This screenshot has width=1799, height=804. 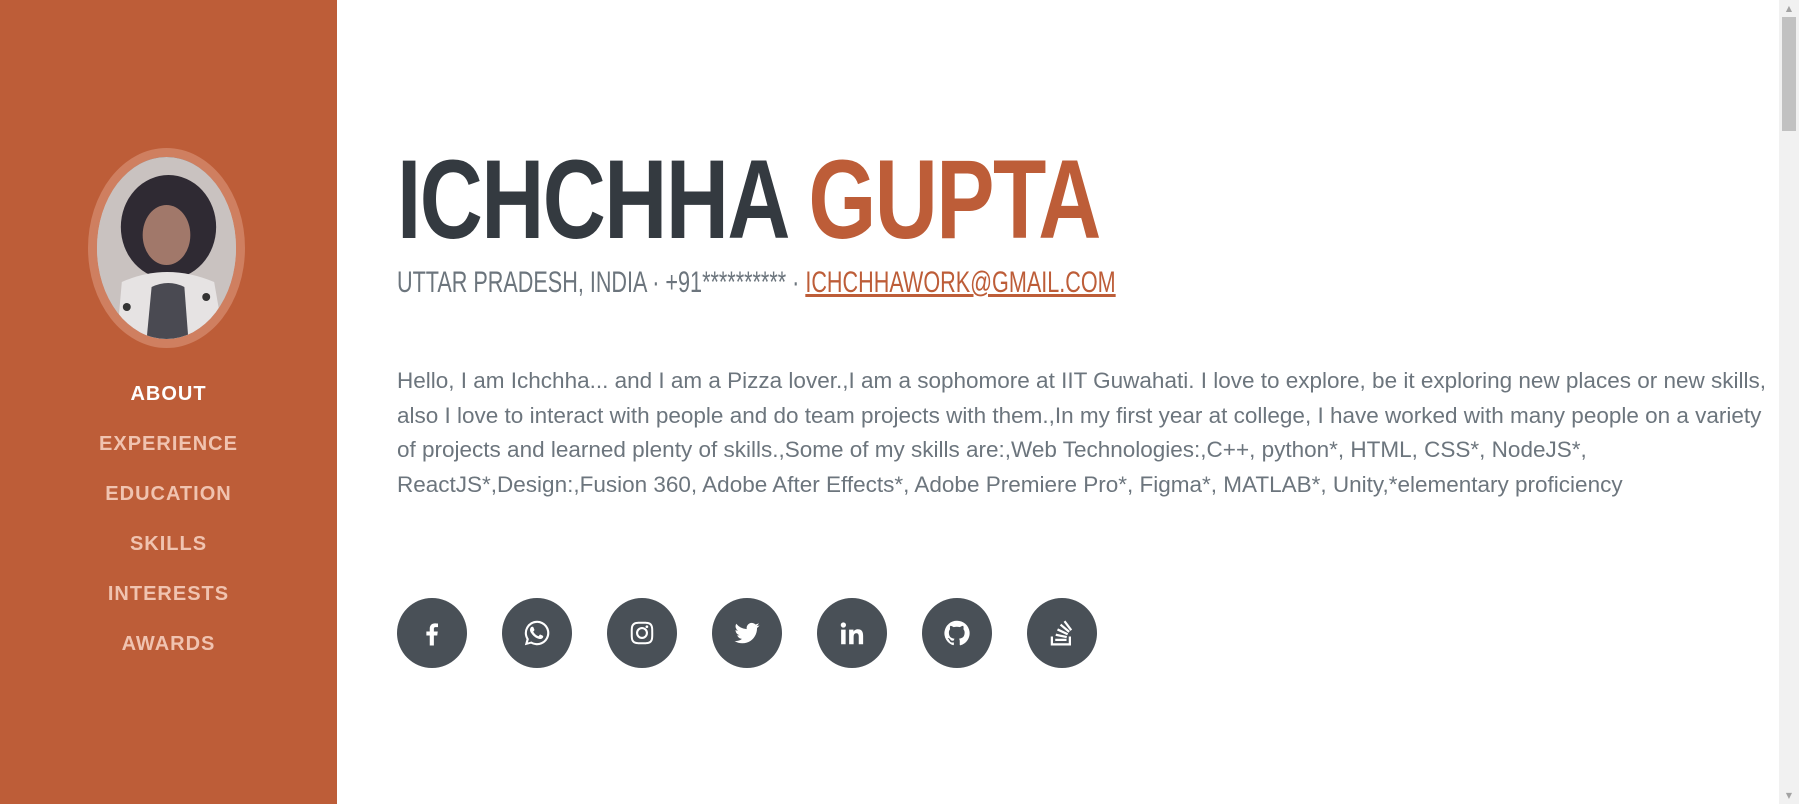 I want to click on github-button, so click(x=957, y=633).